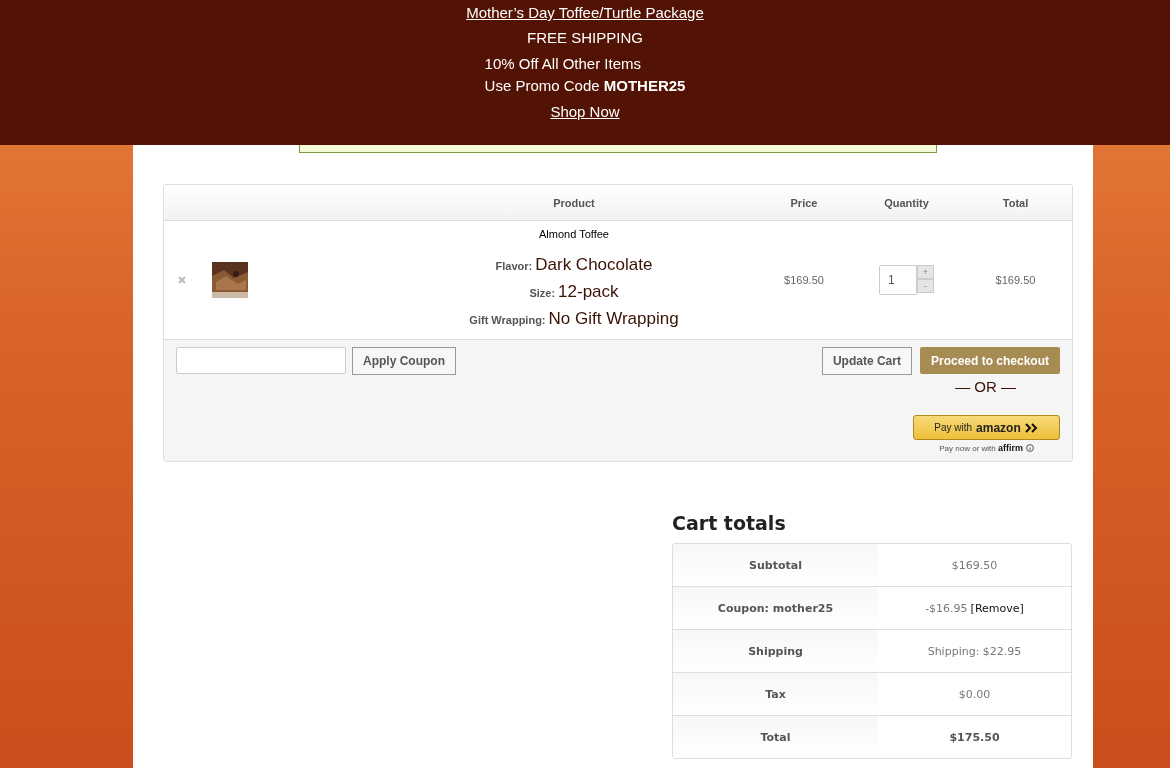  Describe the element at coordinates (985, 386) in the screenshot. I see `or-divider: — OR —` at that location.